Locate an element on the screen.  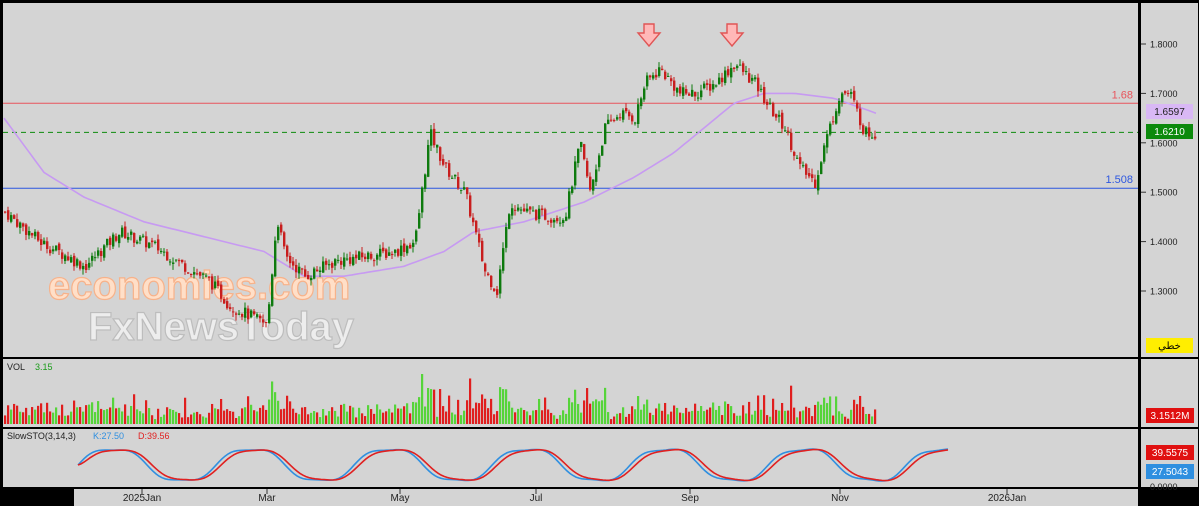
stochastic-k-badge-text: 27.5043 is located at coordinates (1170, 472).